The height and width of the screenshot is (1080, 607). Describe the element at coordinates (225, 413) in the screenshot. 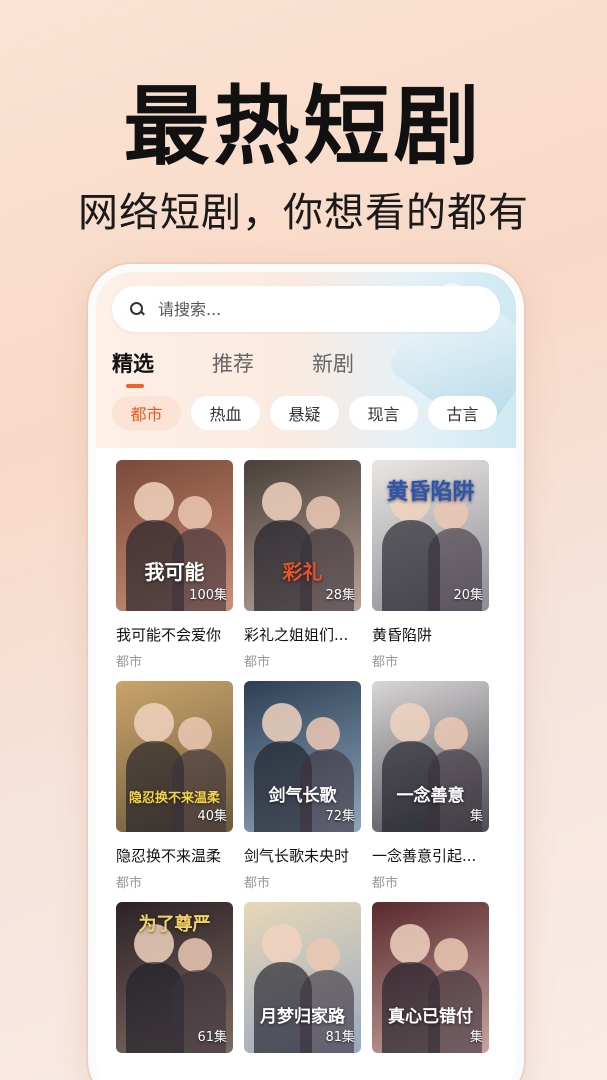

I see `chip-action: 热血` at that location.